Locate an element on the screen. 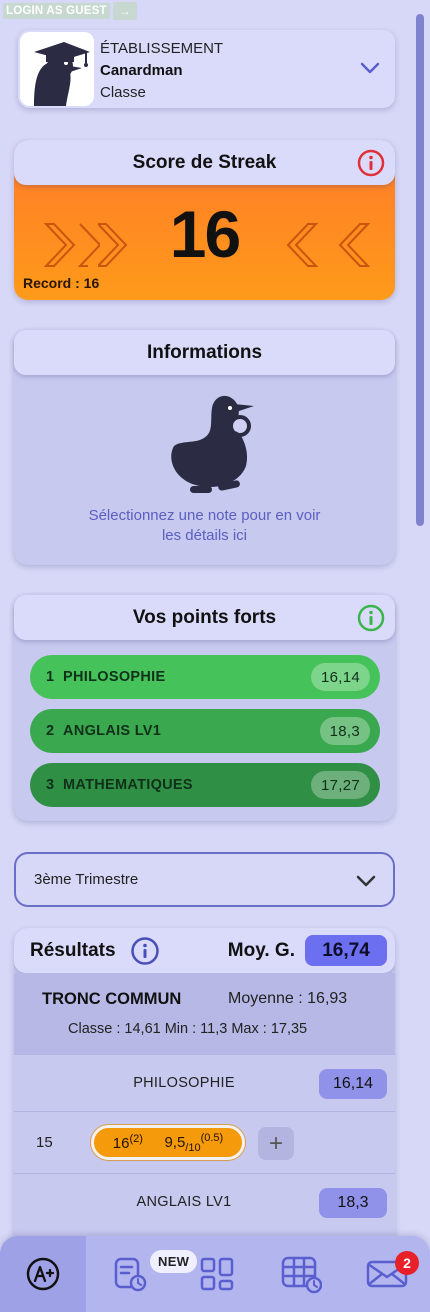  new-badge: NEW is located at coordinates (174, 1261).